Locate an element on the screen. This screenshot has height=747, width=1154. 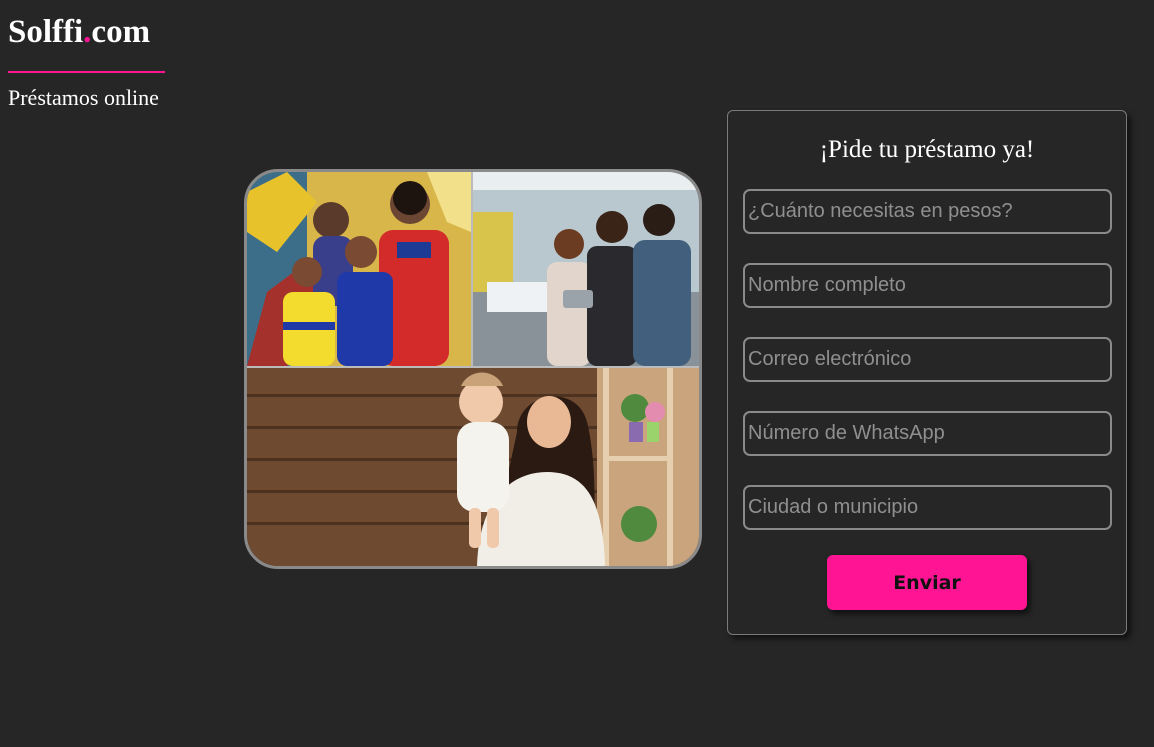
submit-button: Enviar is located at coordinates (927, 582).